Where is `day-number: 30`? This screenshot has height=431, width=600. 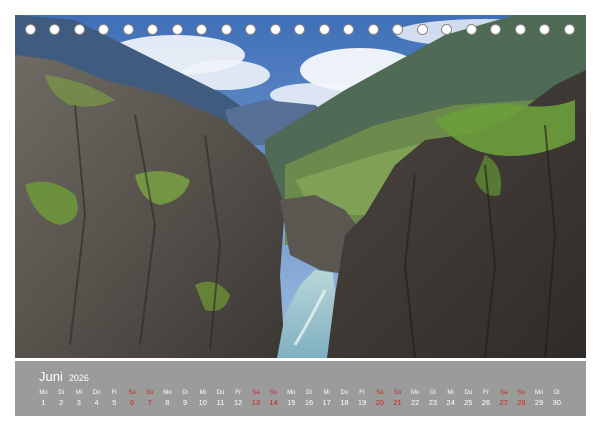 day-number: 30 is located at coordinates (556, 402).